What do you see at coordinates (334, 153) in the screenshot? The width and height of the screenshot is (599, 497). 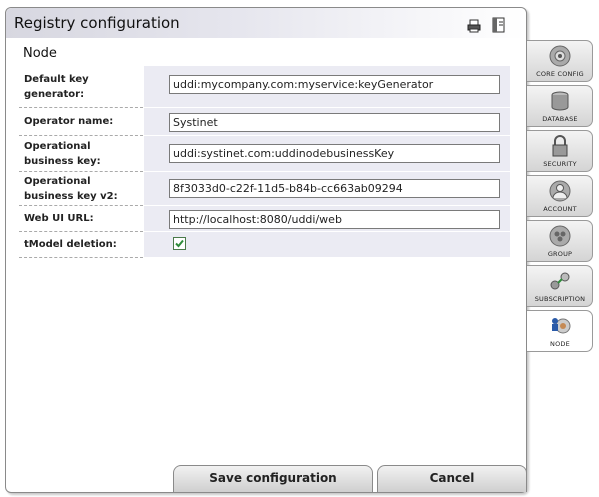 I see `operational-business-key-input` at bounding box center [334, 153].